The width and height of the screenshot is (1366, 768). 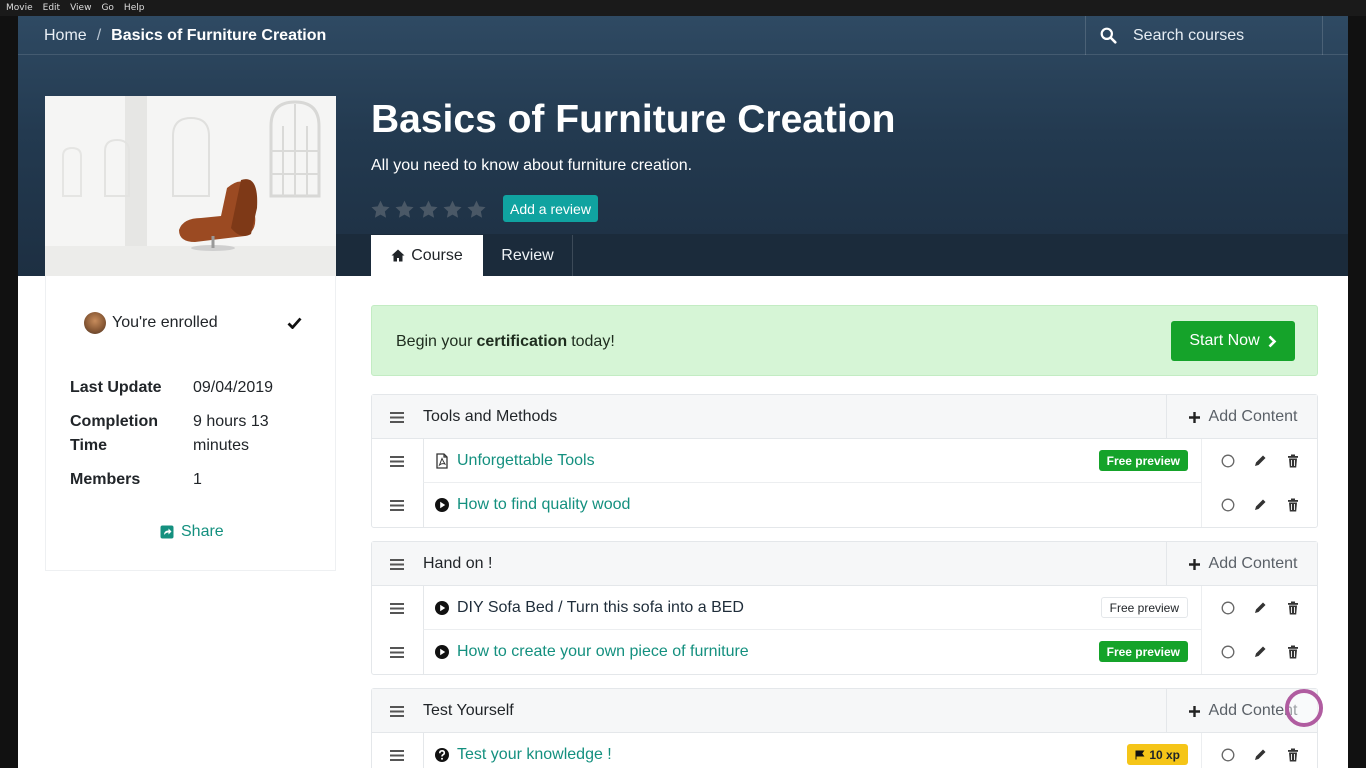 What do you see at coordinates (543, 505) in the screenshot?
I see `content-title-link: How to find quality wood` at bounding box center [543, 505].